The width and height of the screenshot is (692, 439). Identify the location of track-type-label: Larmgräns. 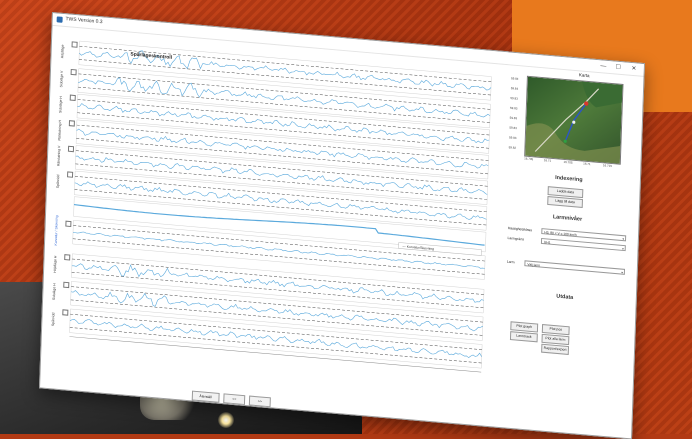
(516, 239).